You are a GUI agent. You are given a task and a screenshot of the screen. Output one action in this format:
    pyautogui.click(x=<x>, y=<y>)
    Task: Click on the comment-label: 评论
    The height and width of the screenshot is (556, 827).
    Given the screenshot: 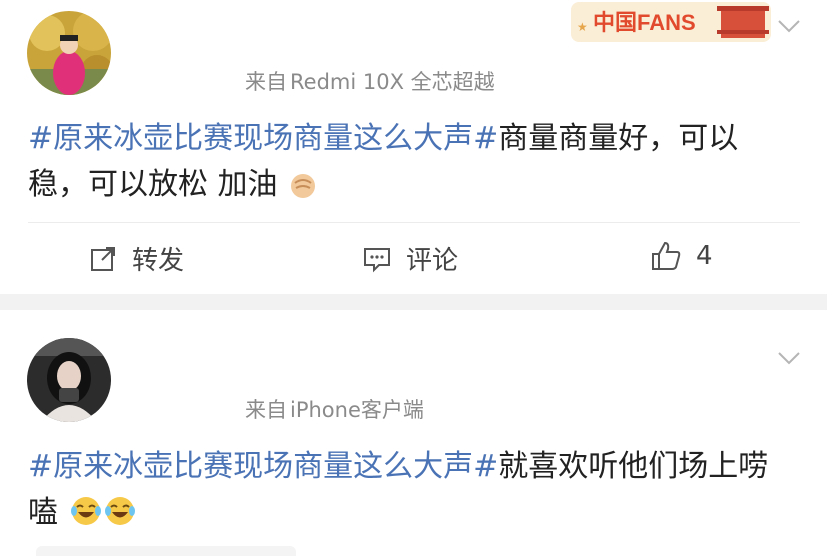 What is the action you would take?
    pyautogui.click(x=432, y=261)
    